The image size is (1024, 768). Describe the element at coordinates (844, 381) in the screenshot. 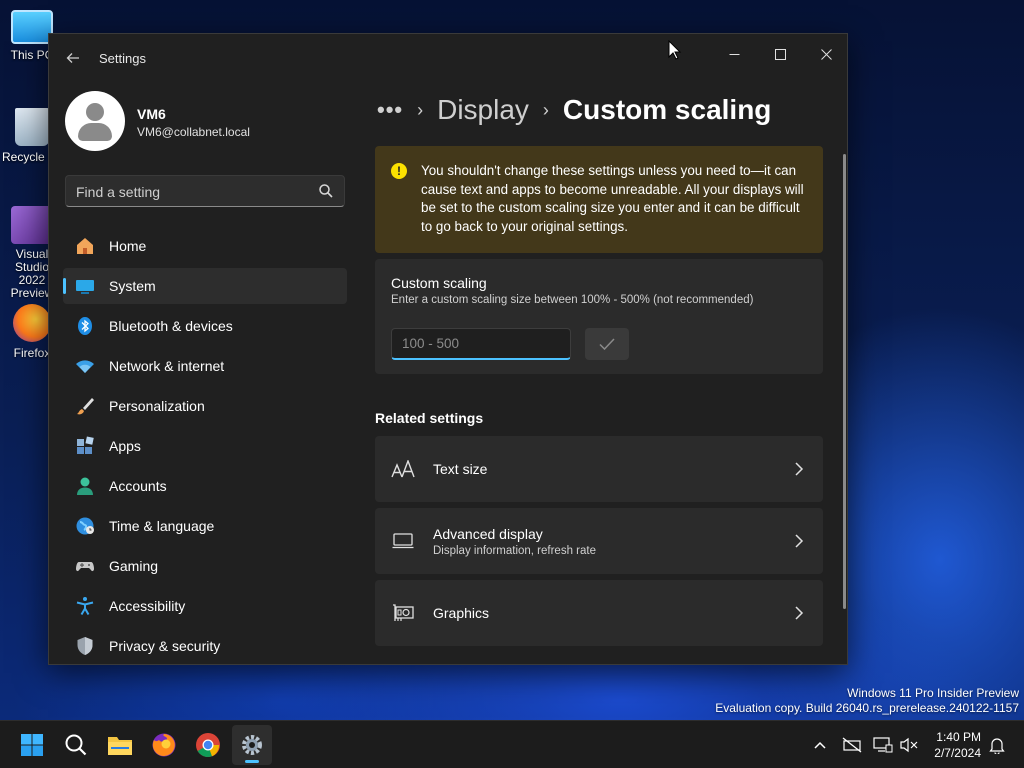

I see `scrollbar` at that location.